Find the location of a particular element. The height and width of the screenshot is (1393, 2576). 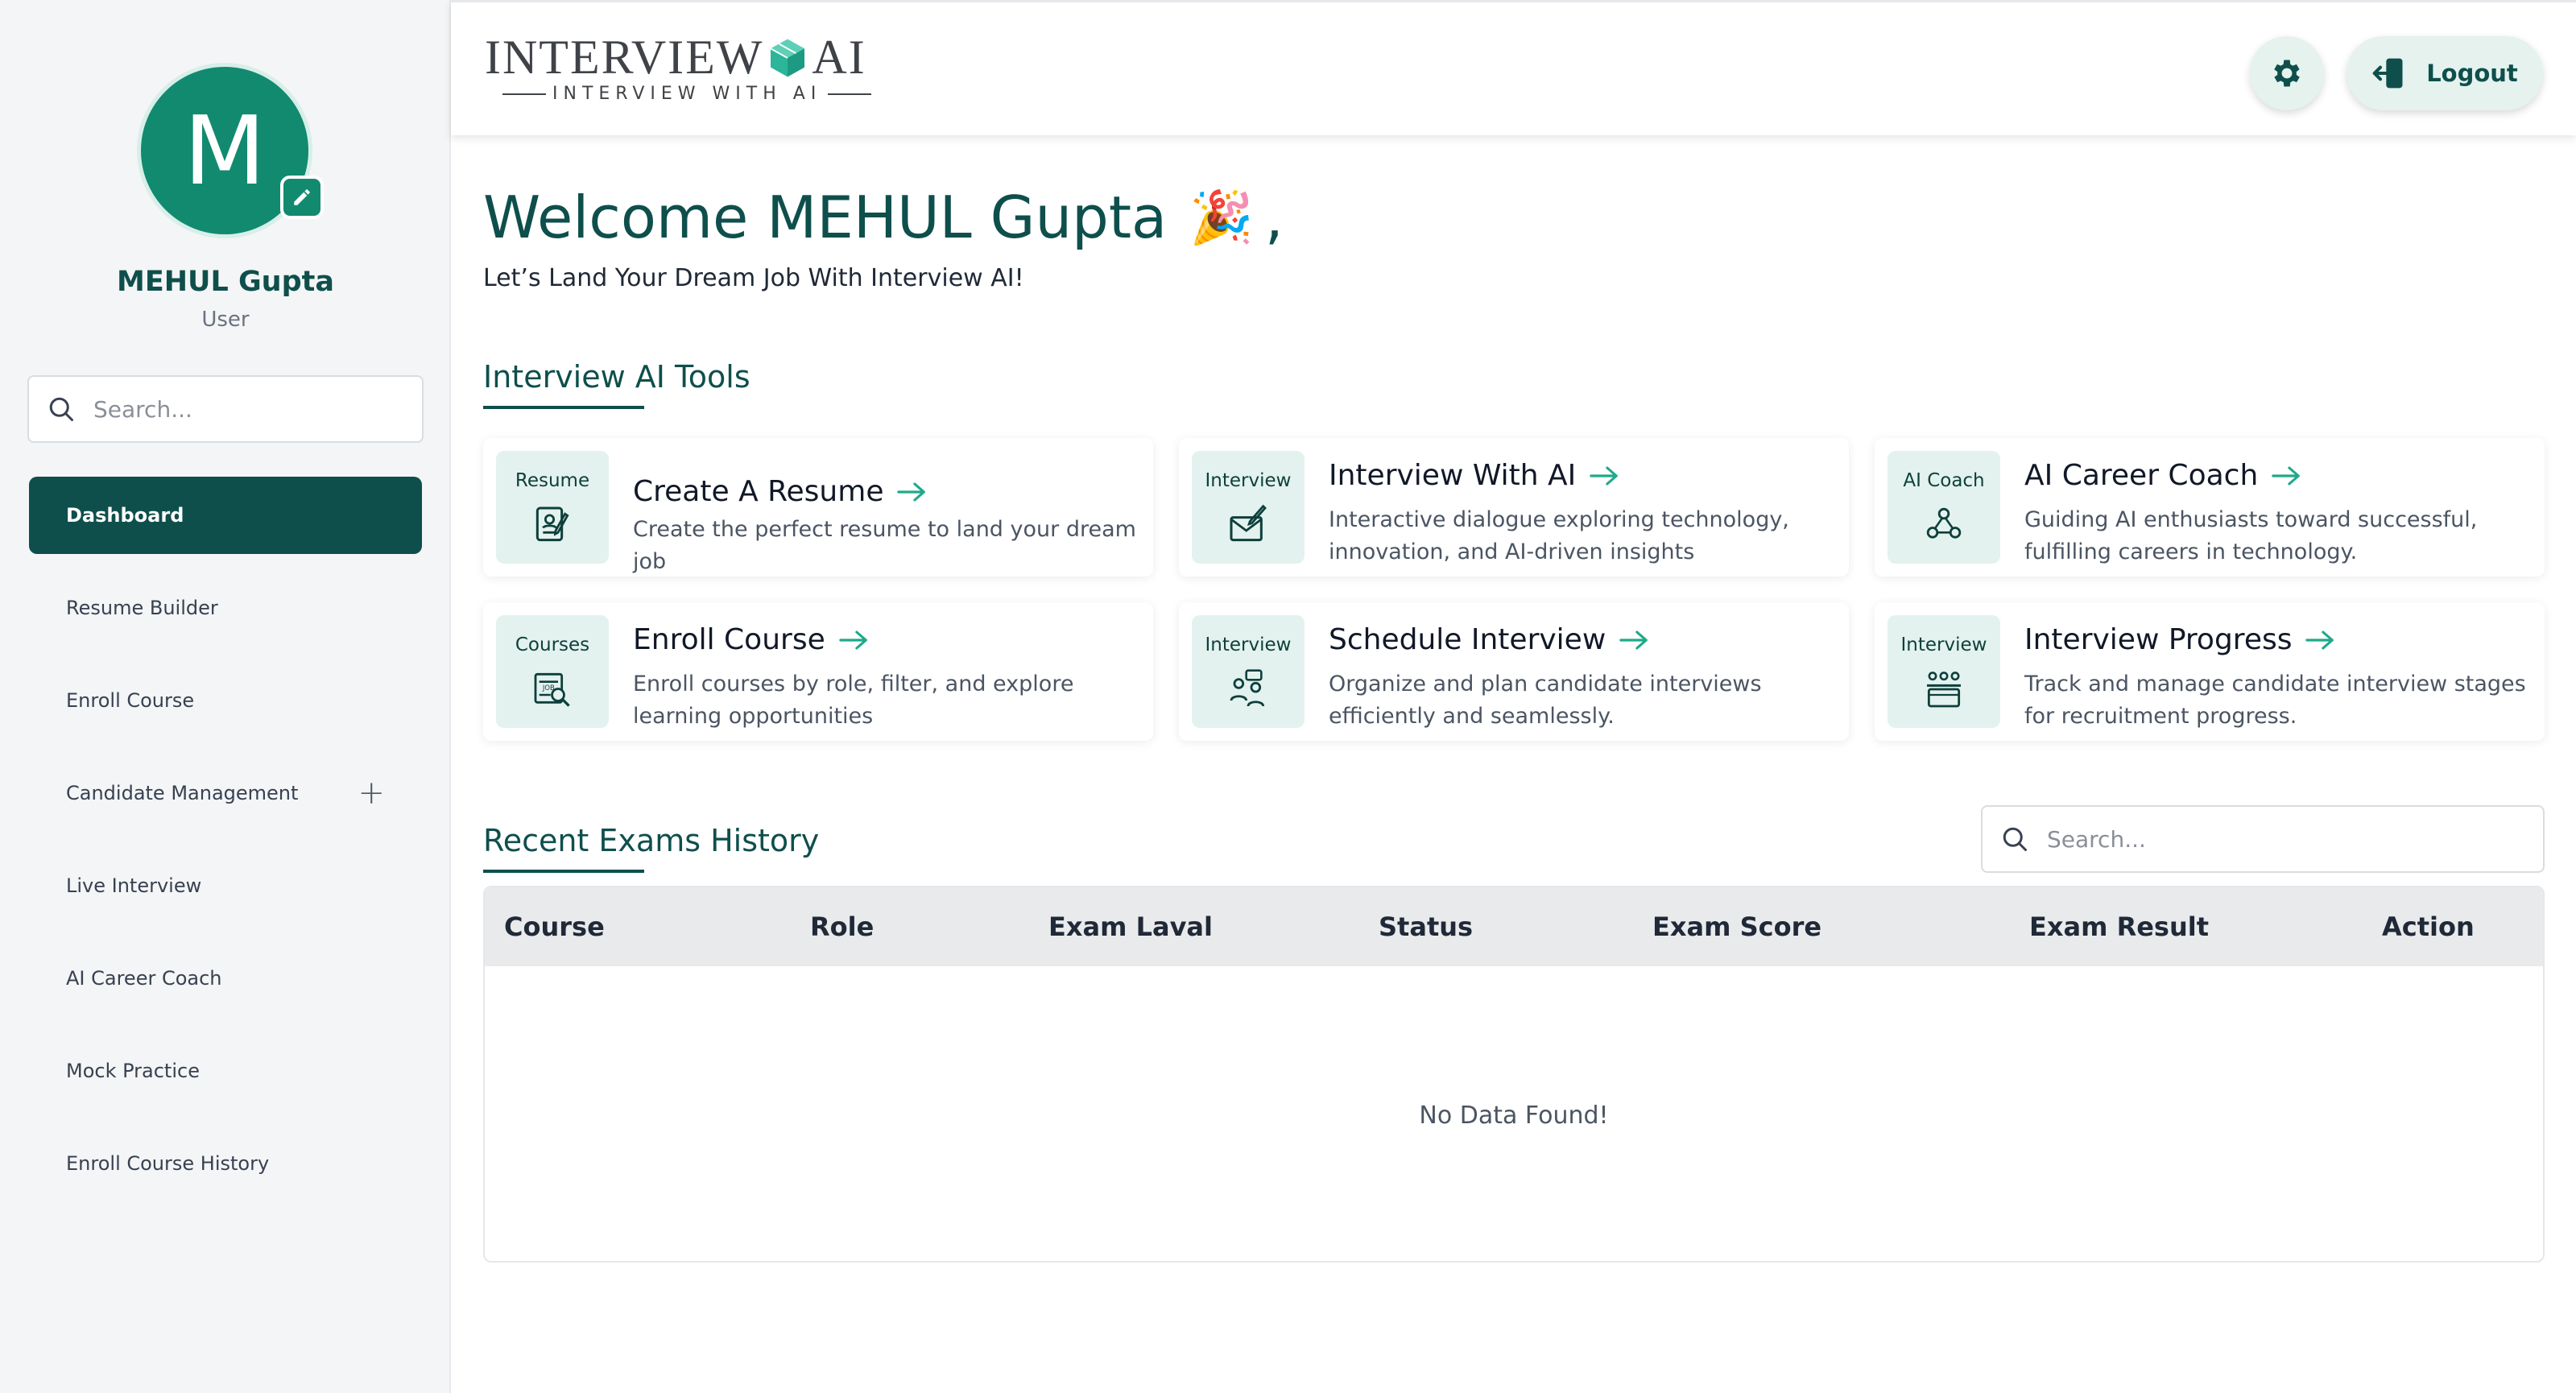

tool-card-tag: AI Coach is located at coordinates (1944, 480).